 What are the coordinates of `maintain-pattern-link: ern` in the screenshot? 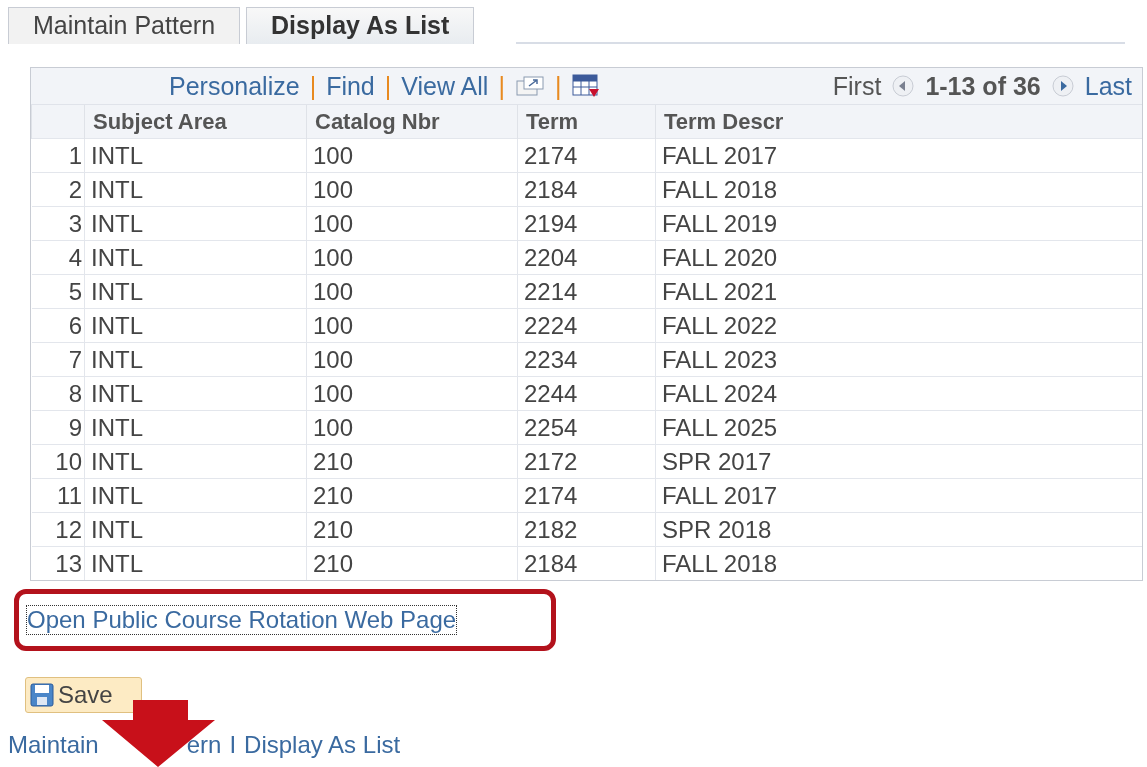 It's located at (204, 744).